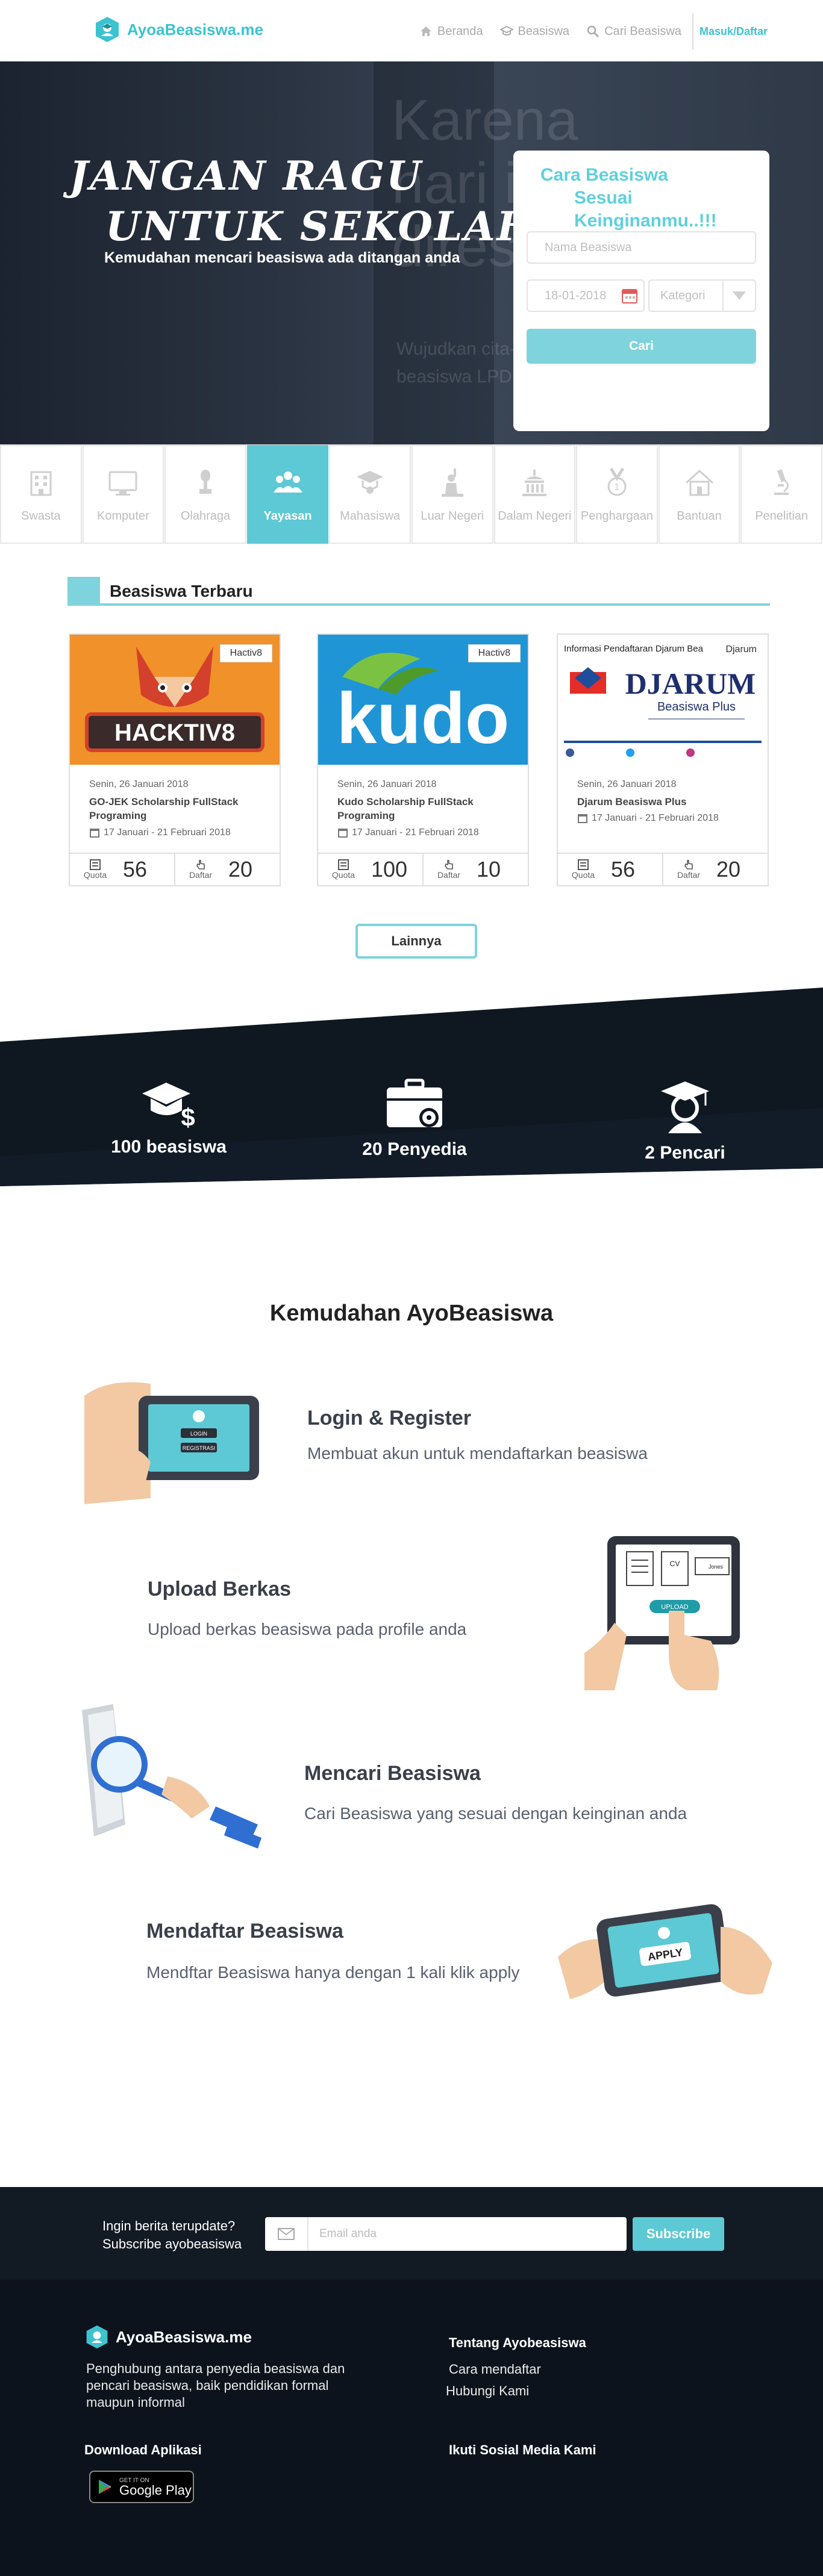 The width and height of the screenshot is (823, 2576). What do you see at coordinates (781, 495) in the screenshot?
I see `category-penelitian: Penelitian` at bounding box center [781, 495].